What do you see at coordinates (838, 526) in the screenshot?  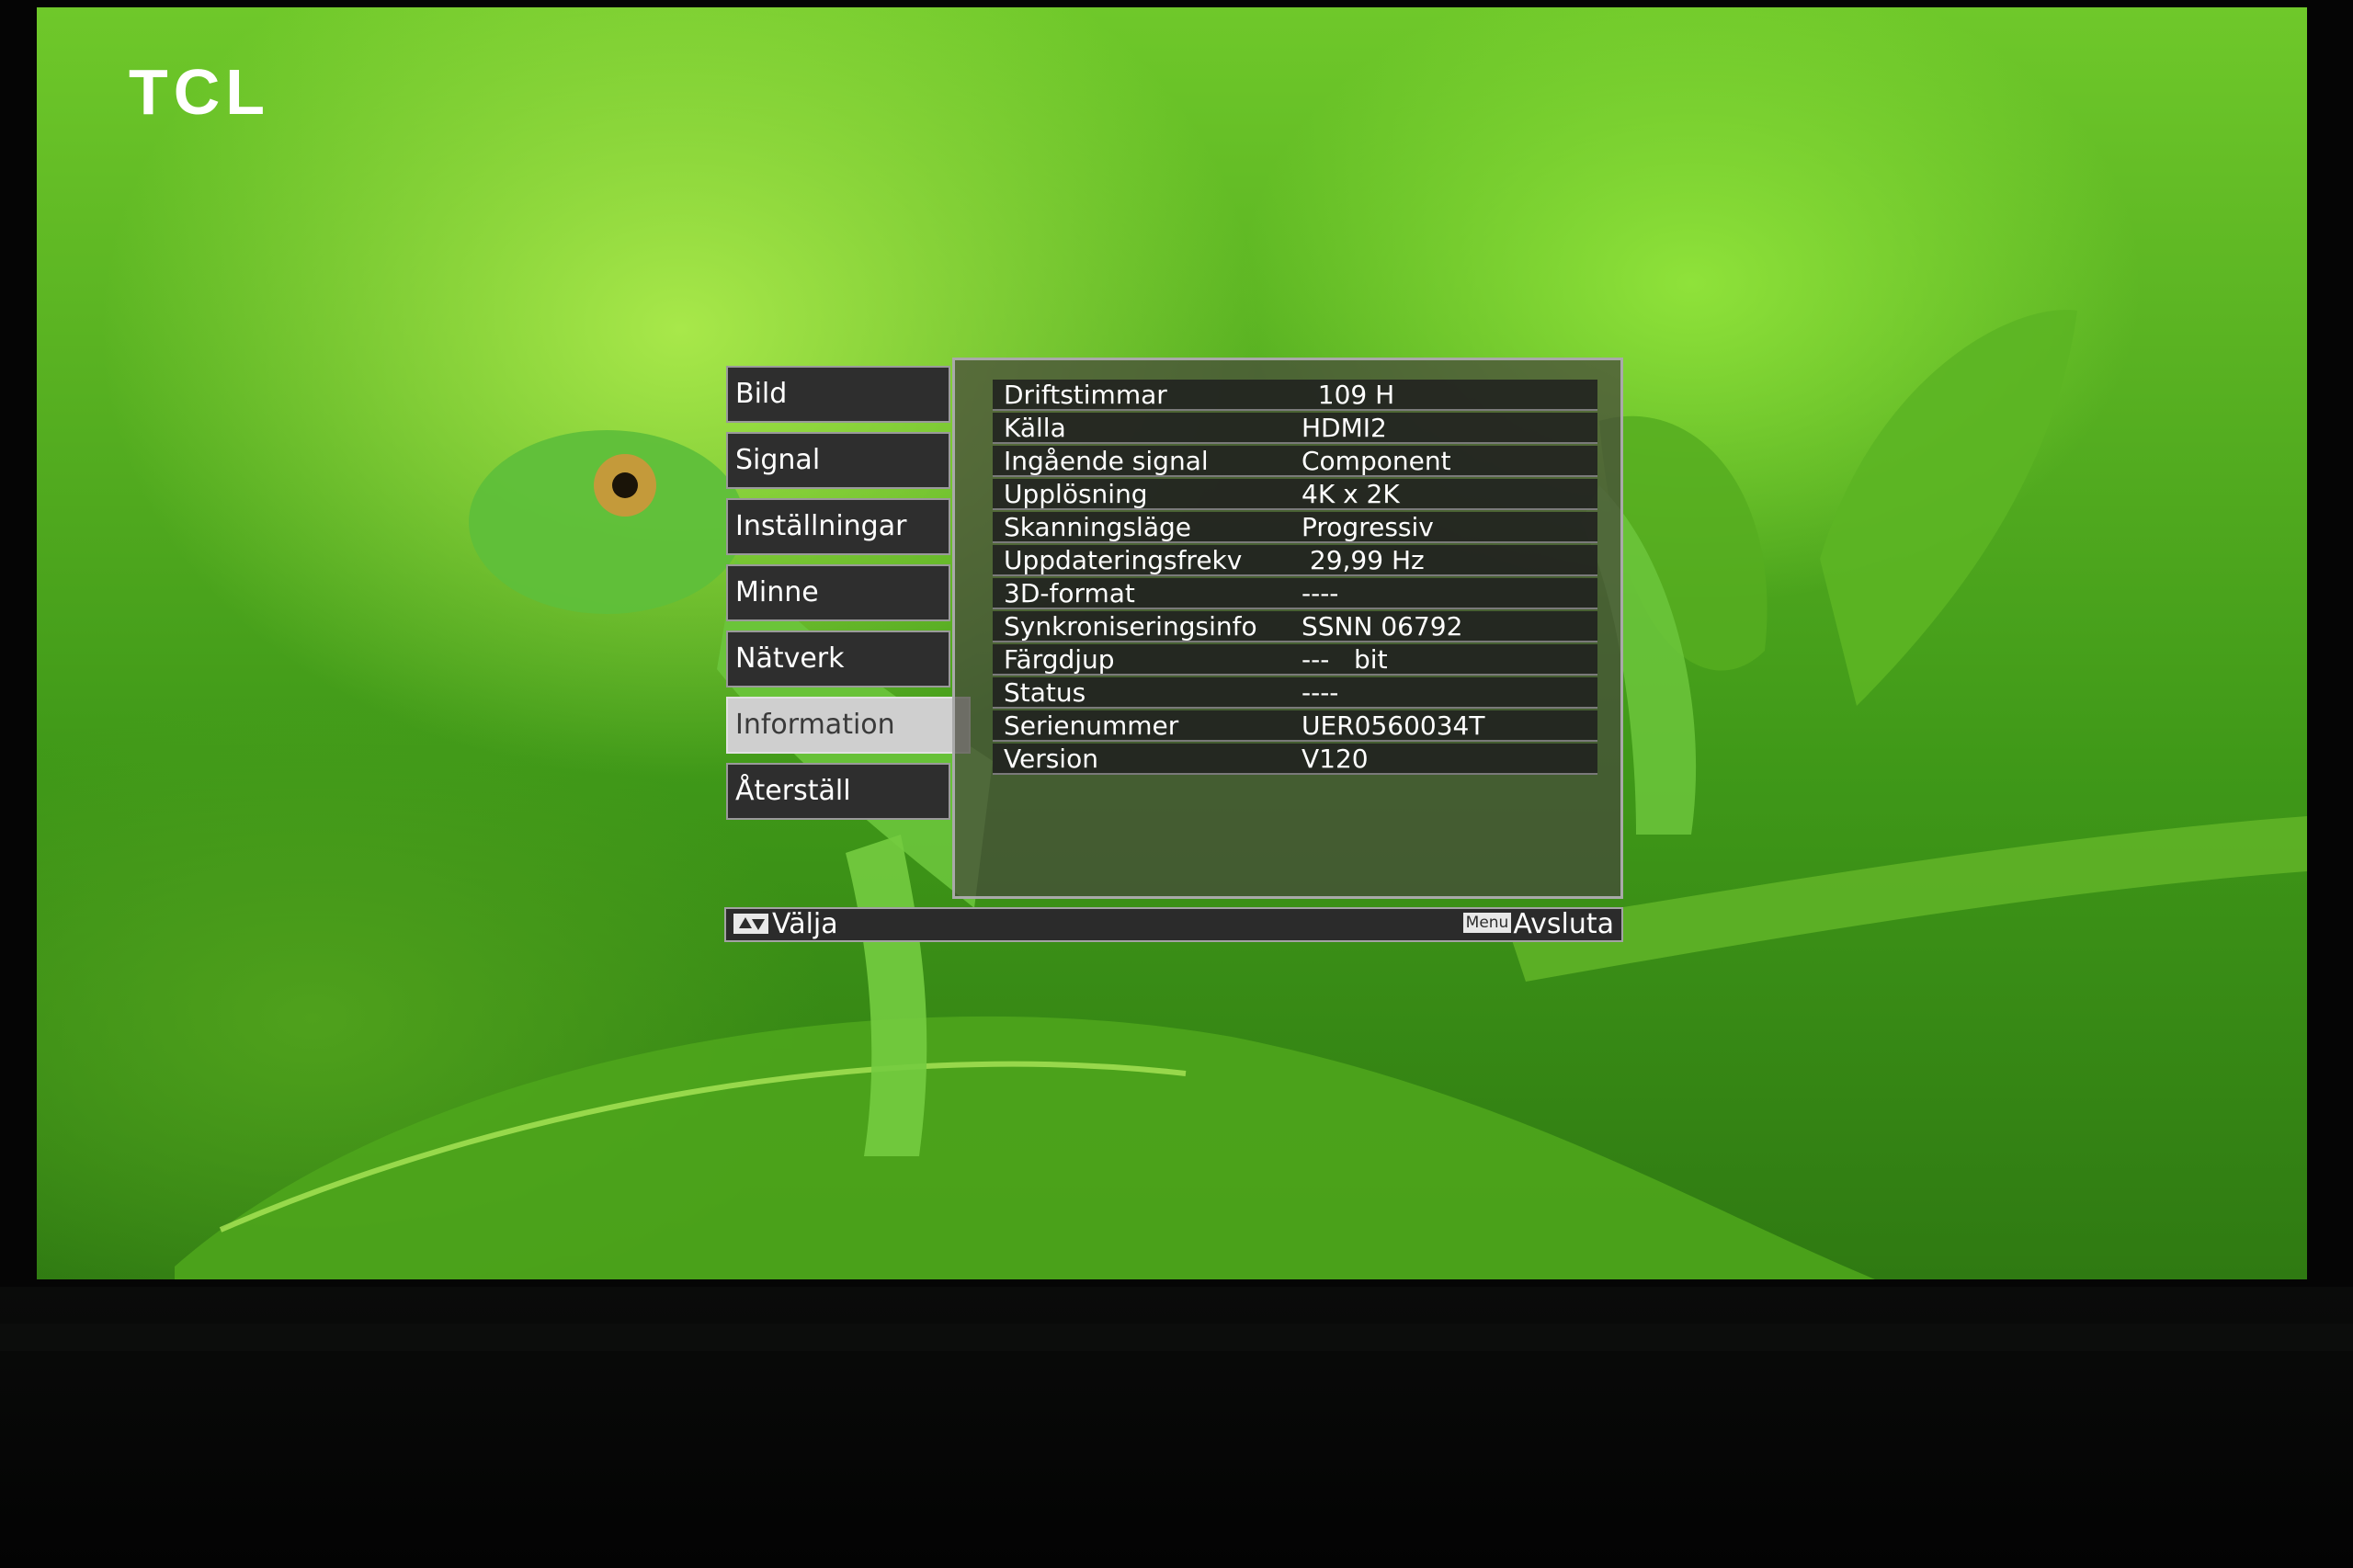 I see `menu-item-installningar: Inställningar` at bounding box center [838, 526].